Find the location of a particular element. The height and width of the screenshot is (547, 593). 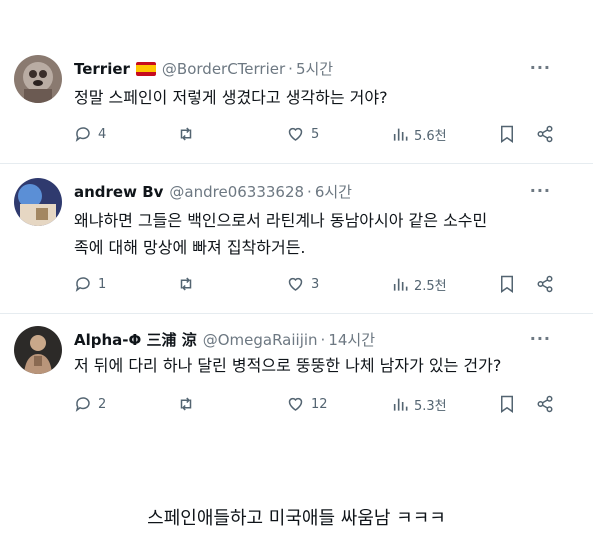

like-button: 3 is located at coordinates (302, 284).